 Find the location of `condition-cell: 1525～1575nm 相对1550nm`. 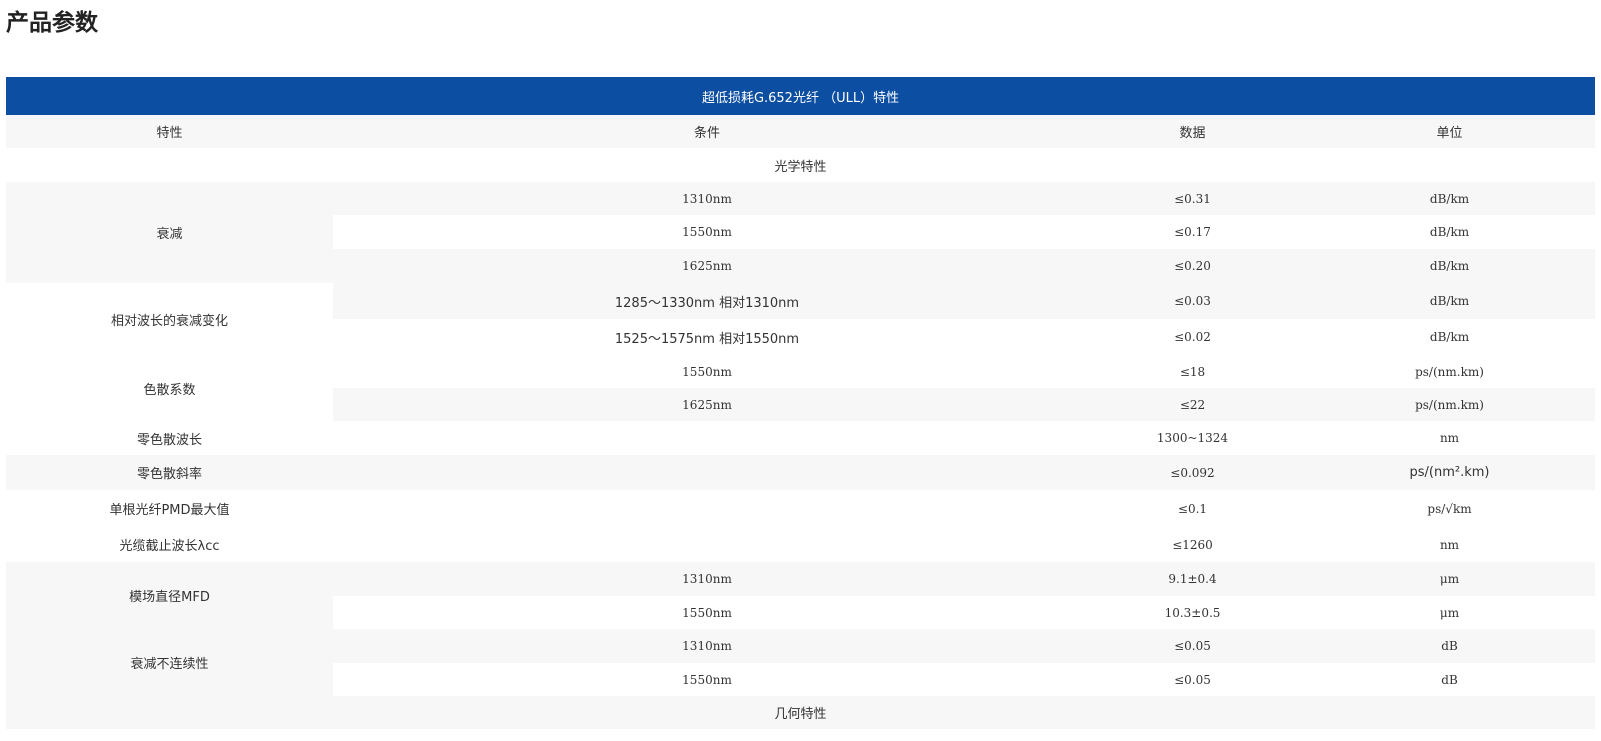

condition-cell: 1525～1575nm 相对1550nm is located at coordinates (707, 339).